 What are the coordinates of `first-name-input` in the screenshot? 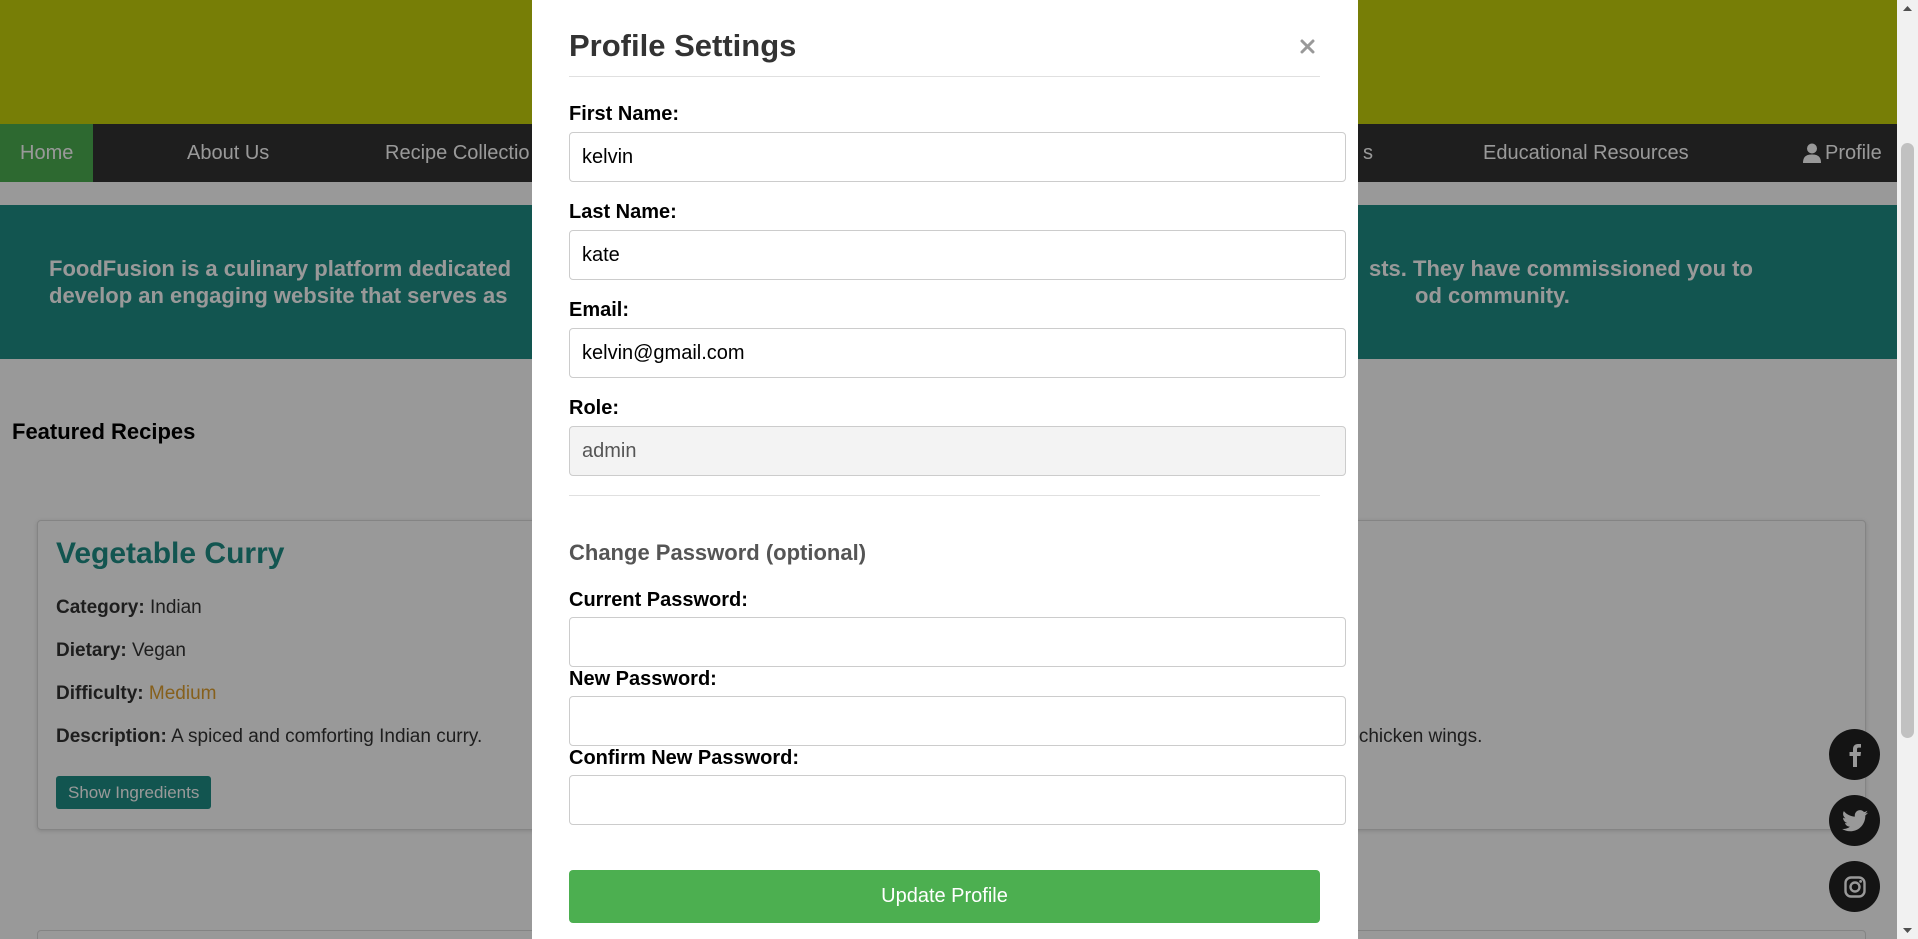 It's located at (957, 157).